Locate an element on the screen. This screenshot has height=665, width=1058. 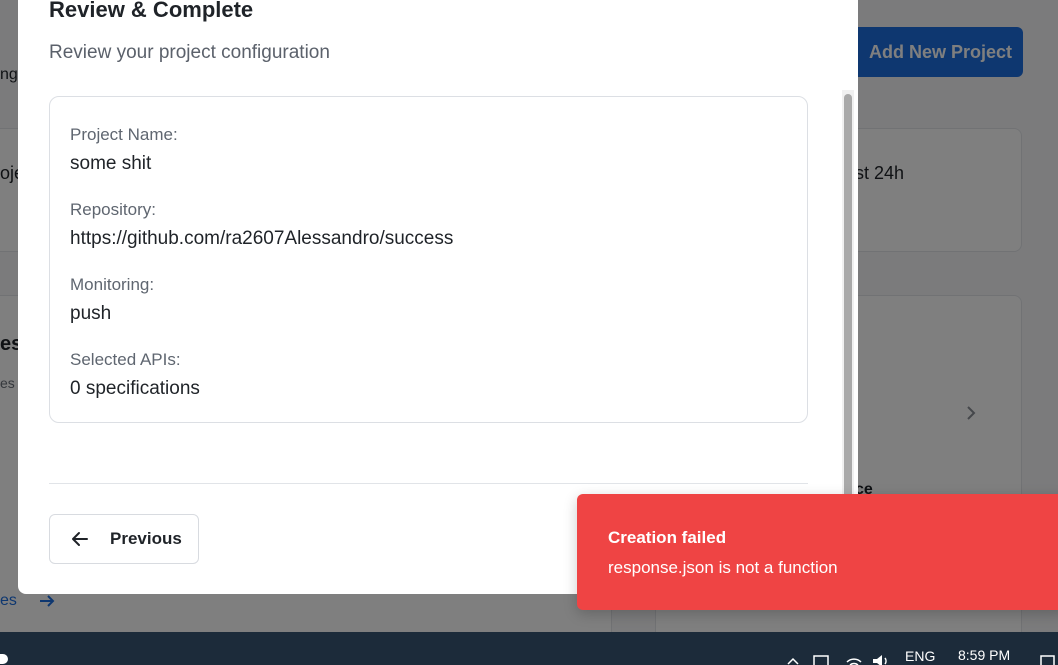
monitoring-label: Monitoring: is located at coordinates (112, 284).